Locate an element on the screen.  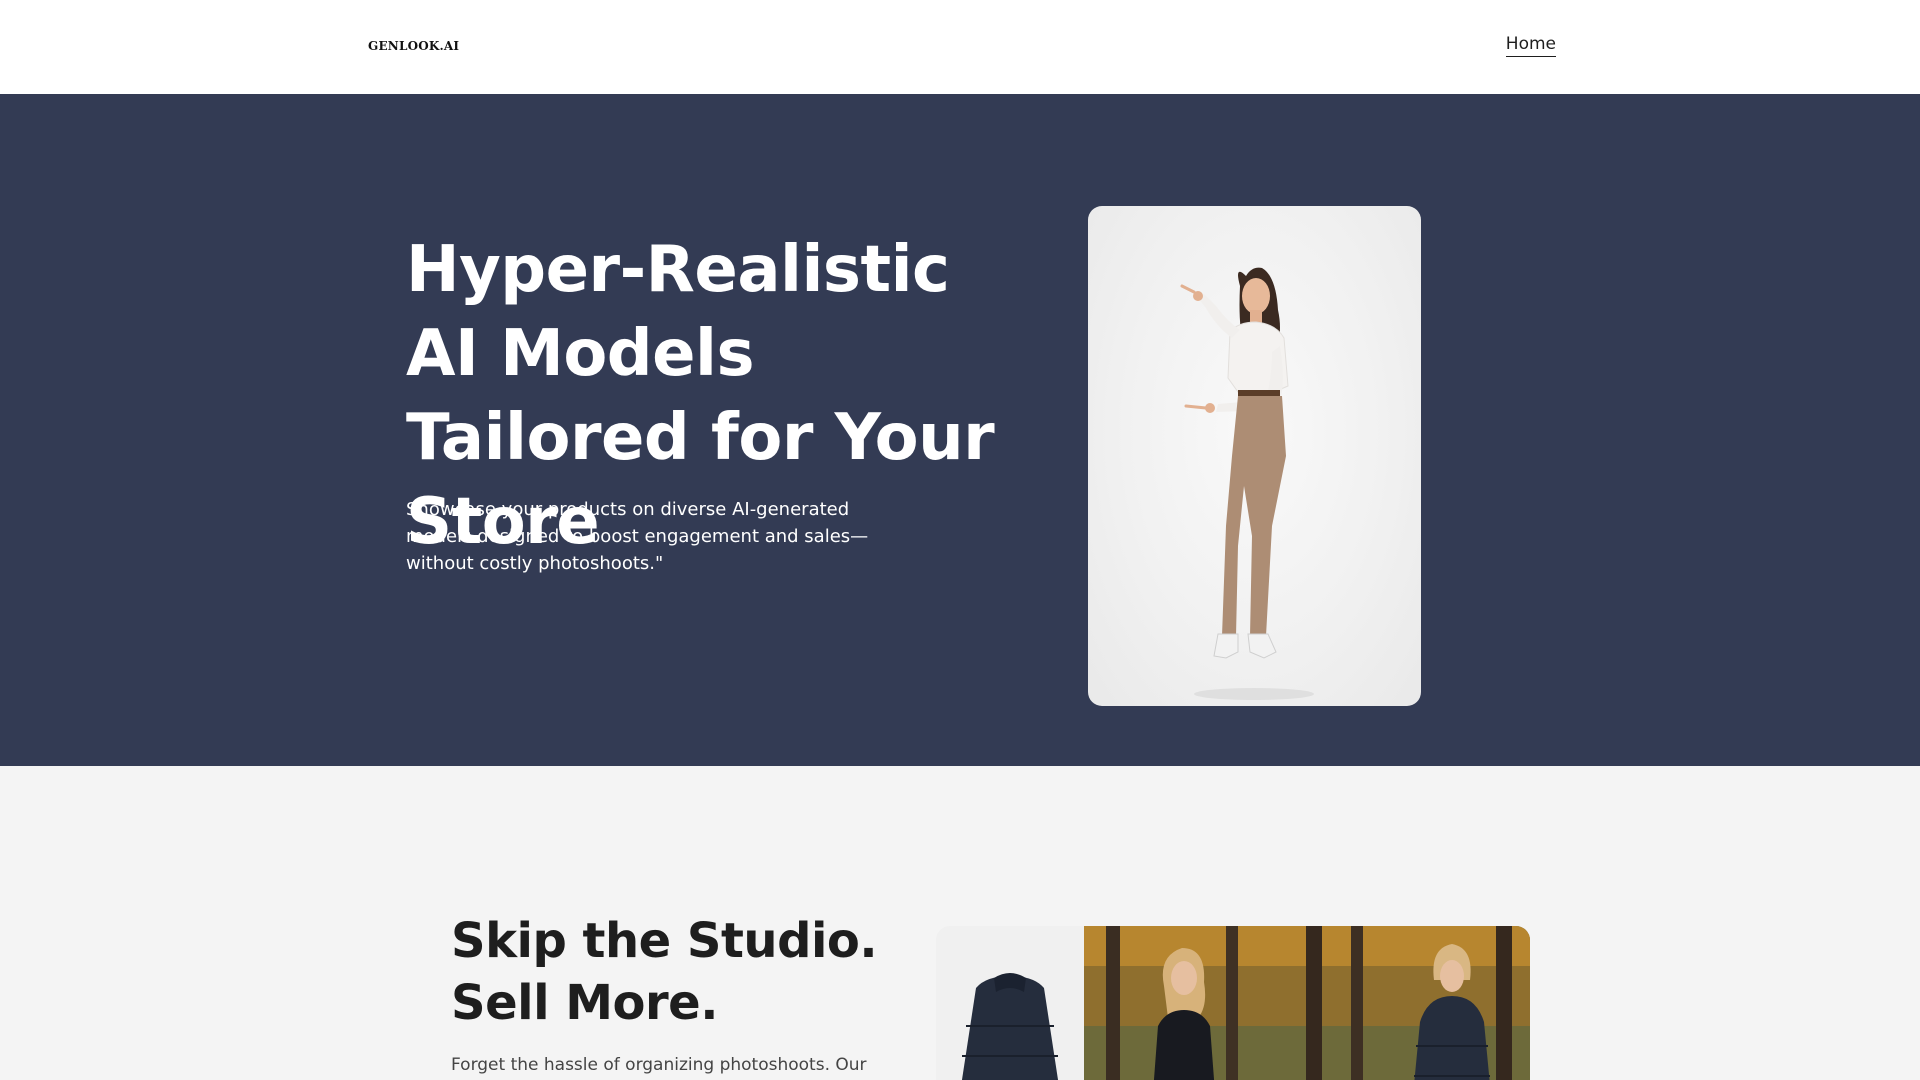
feature-title: Skip the Studio. Sell More. is located at coordinates (681, 972).